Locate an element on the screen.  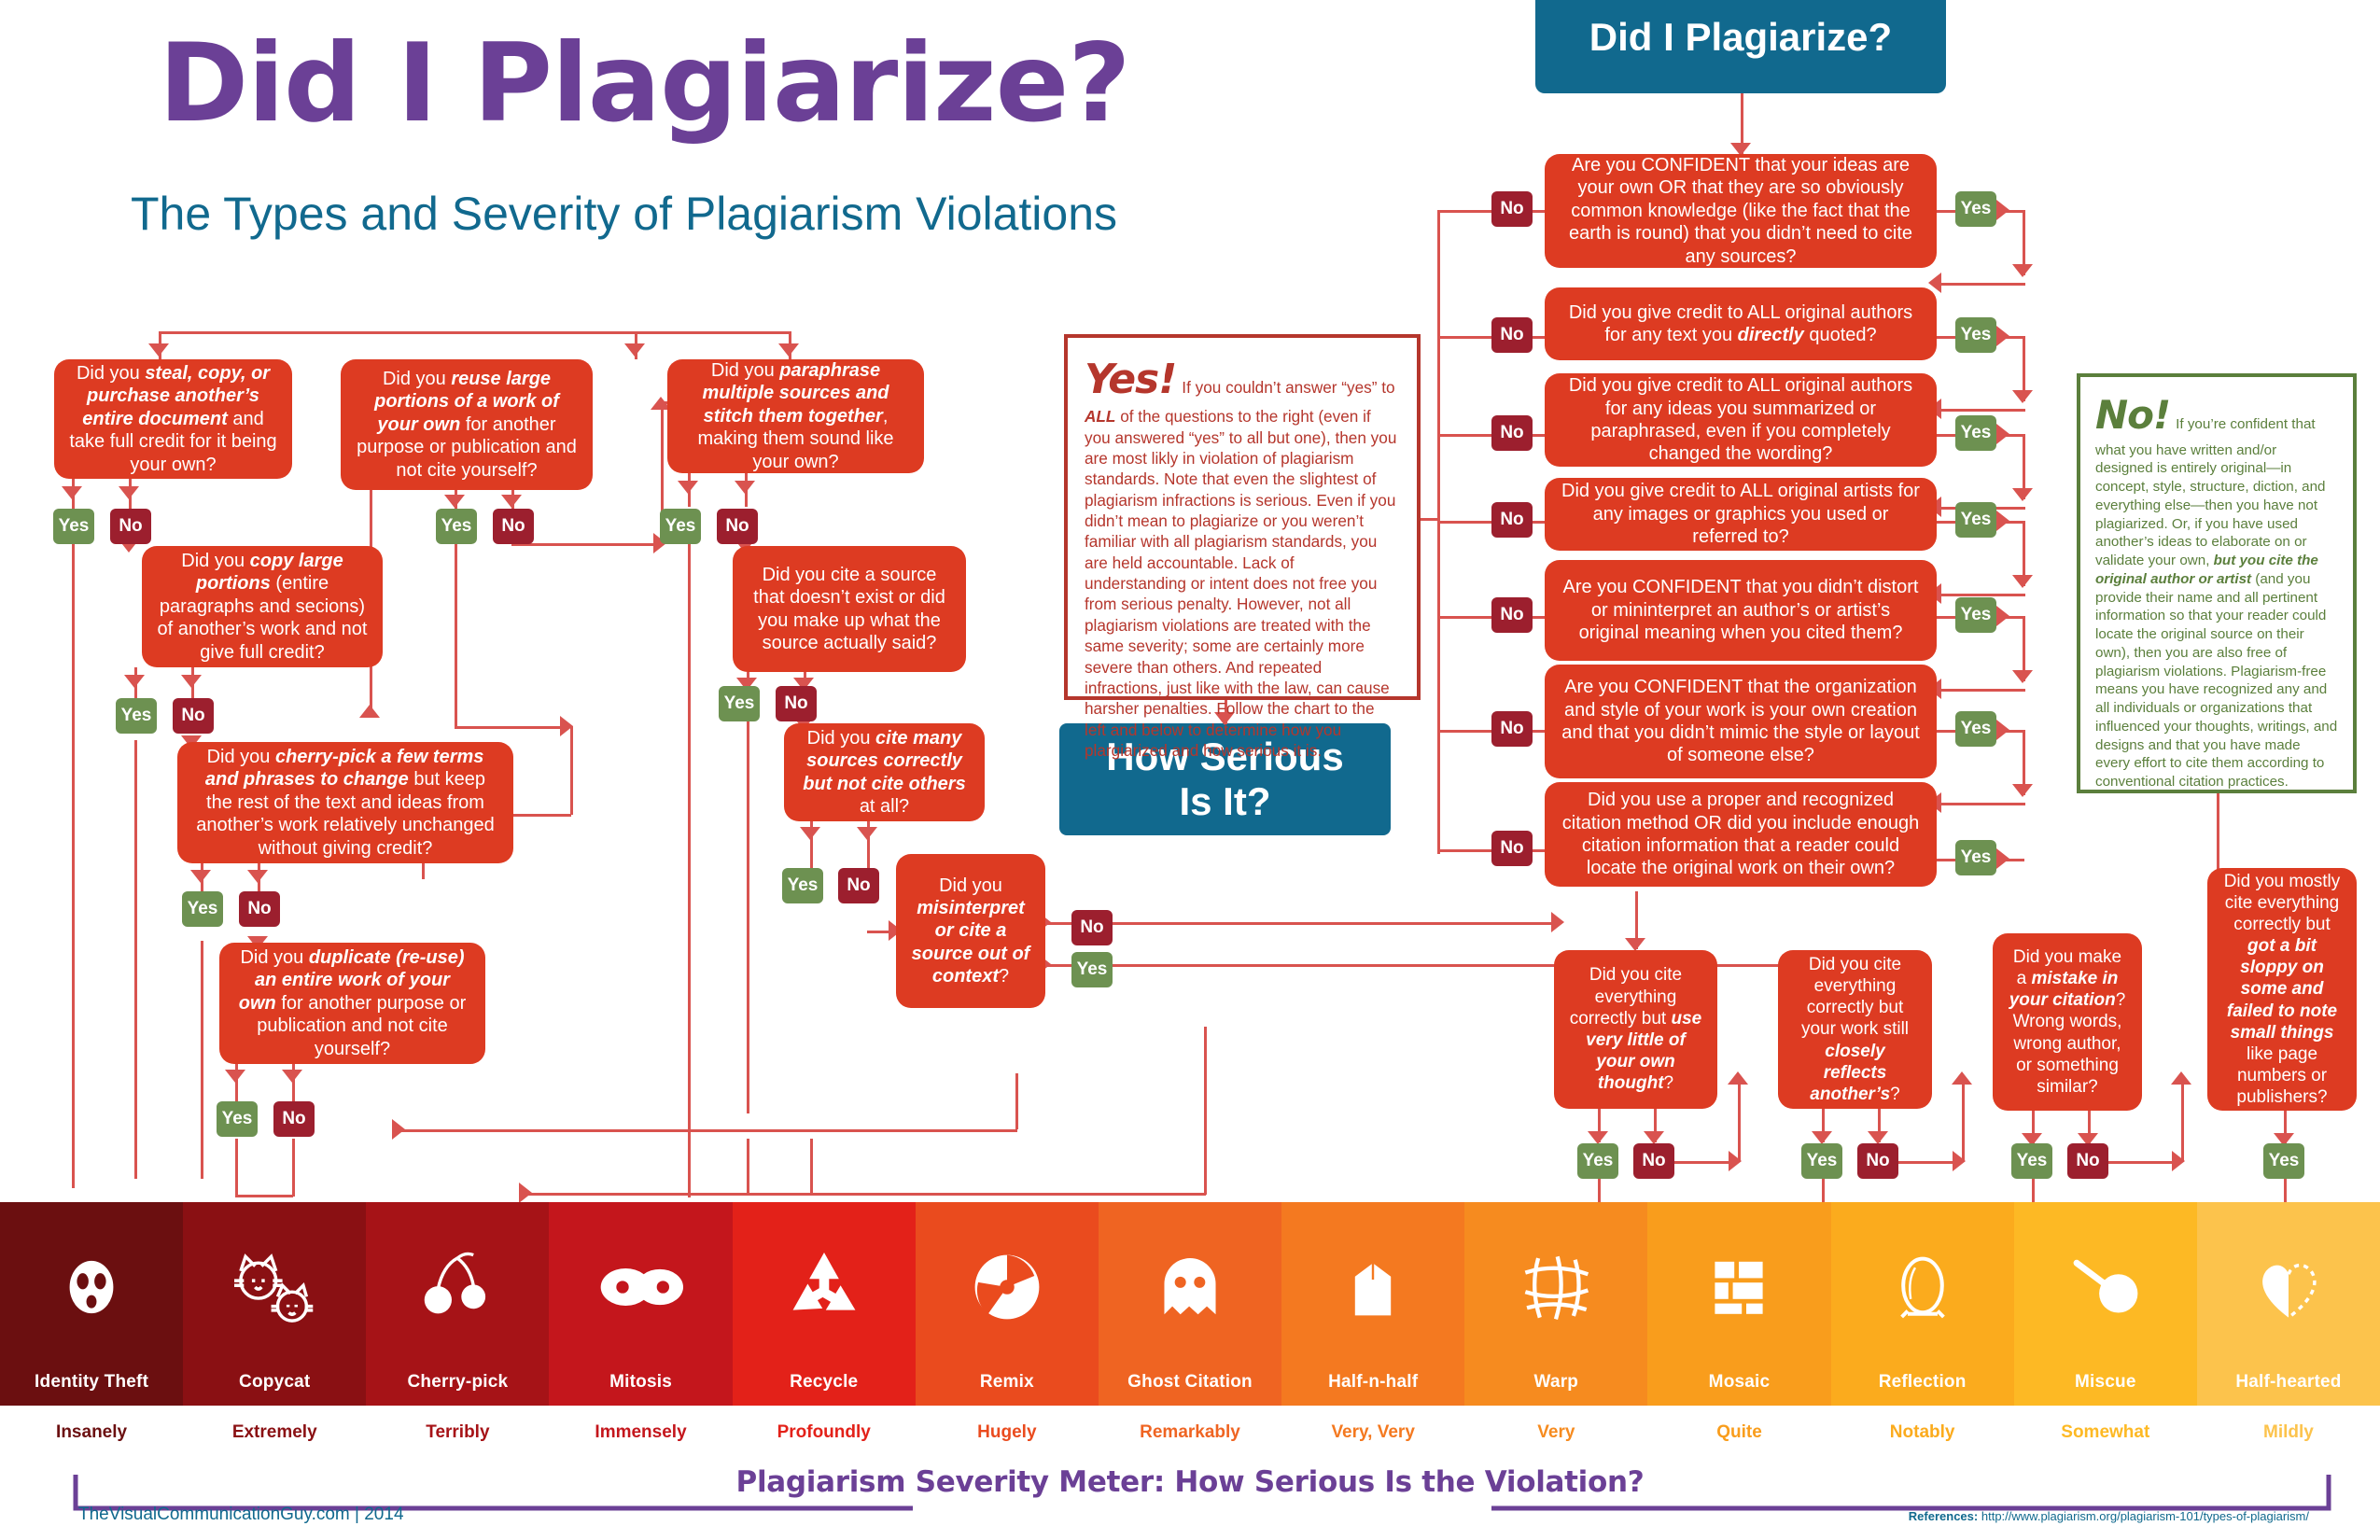
severity-name: Recycle is located at coordinates (824, 1382).